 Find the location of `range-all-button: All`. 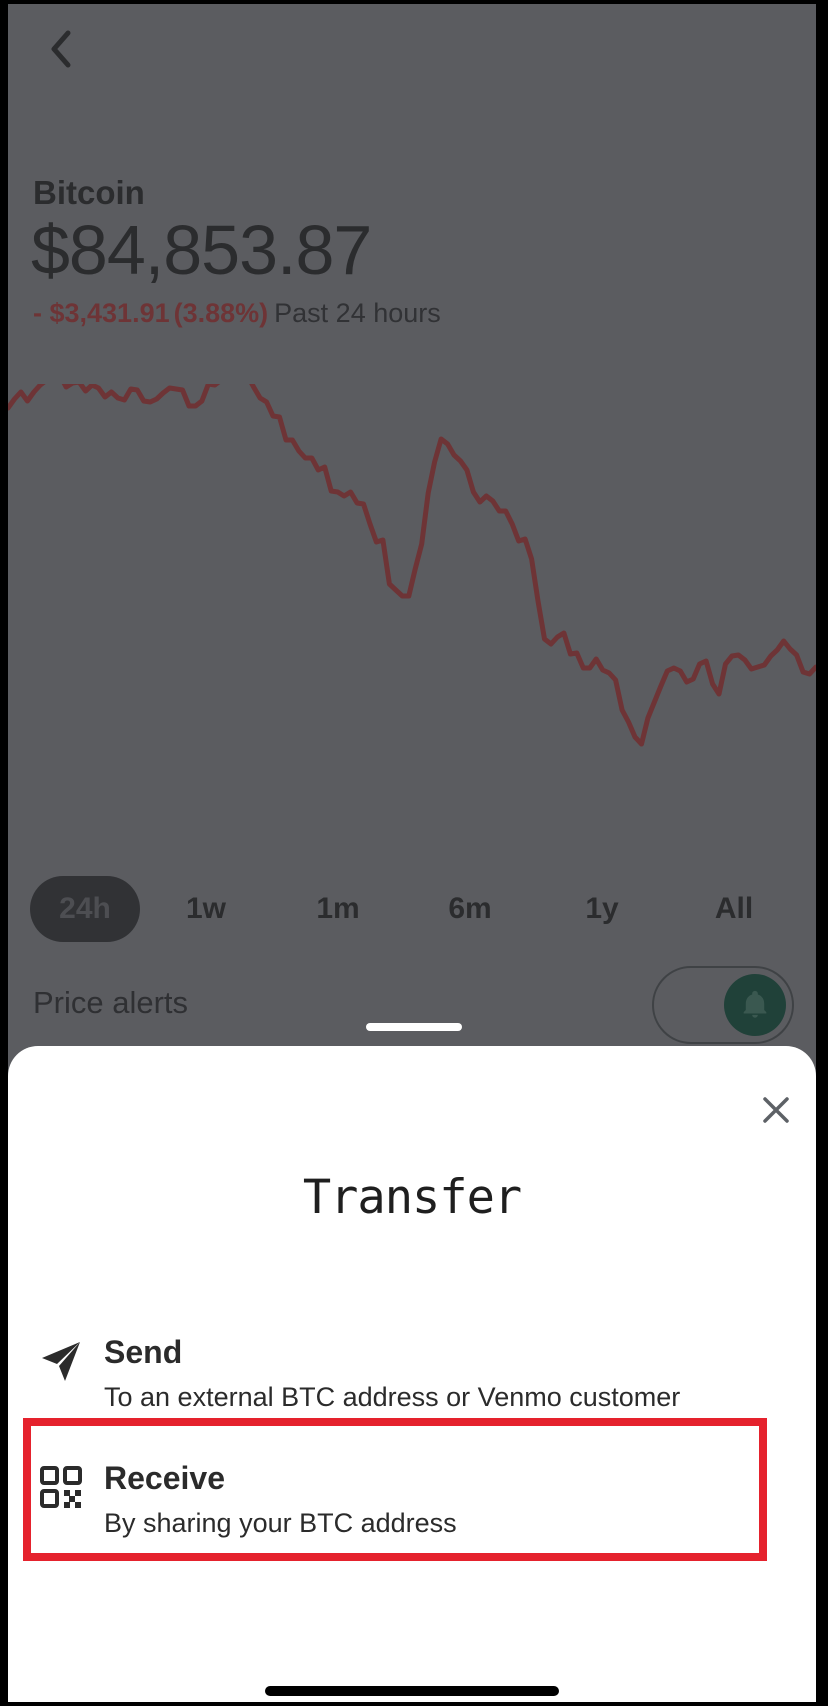

range-all-button: All is located at coordinates (734, 909).